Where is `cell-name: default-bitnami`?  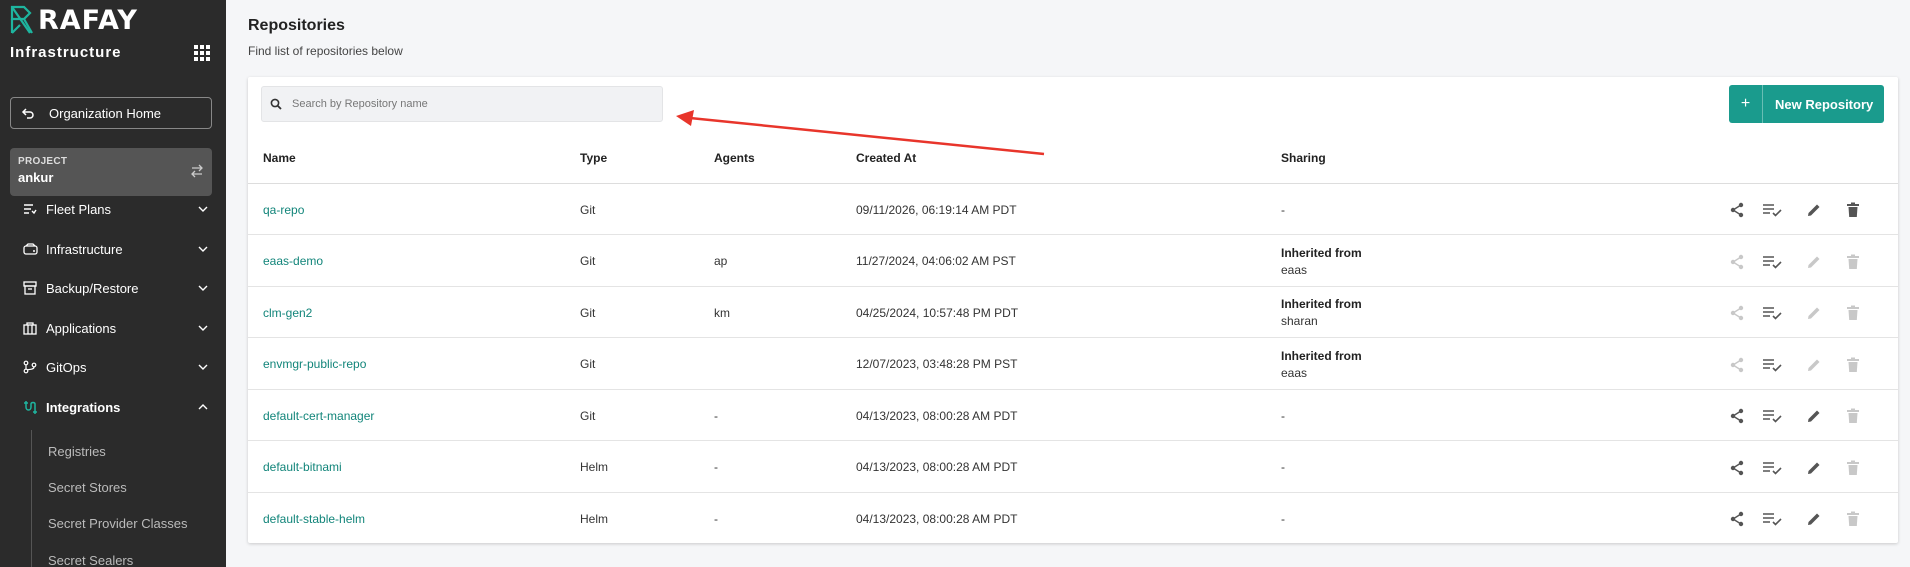 cell-name: default-bitnami is located at coordinates (302, 467).